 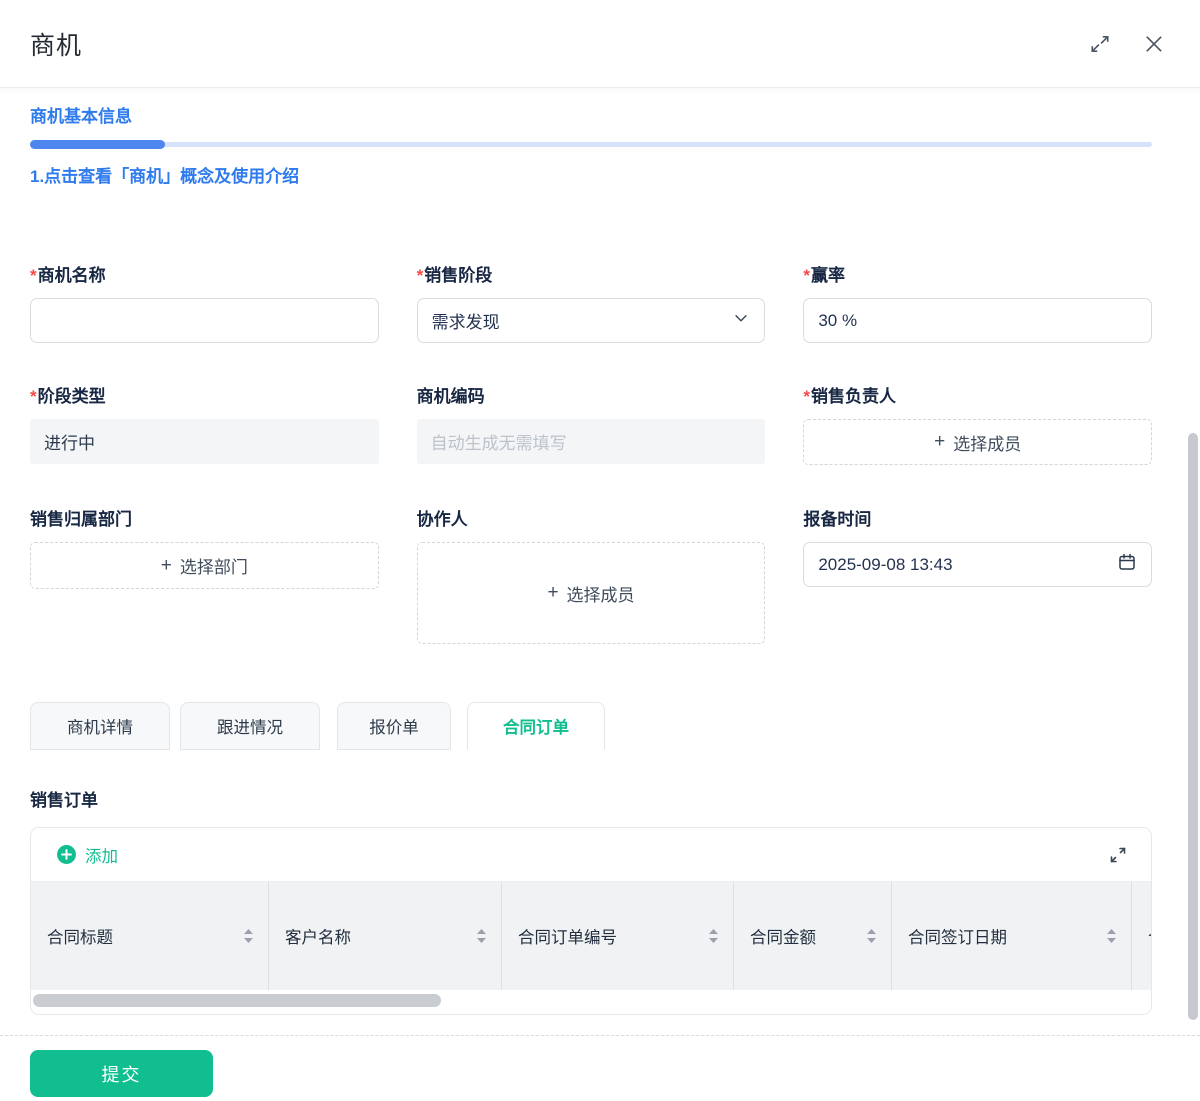 I want to click on step-title: 商机基本信息, so click(x=81, y=116).